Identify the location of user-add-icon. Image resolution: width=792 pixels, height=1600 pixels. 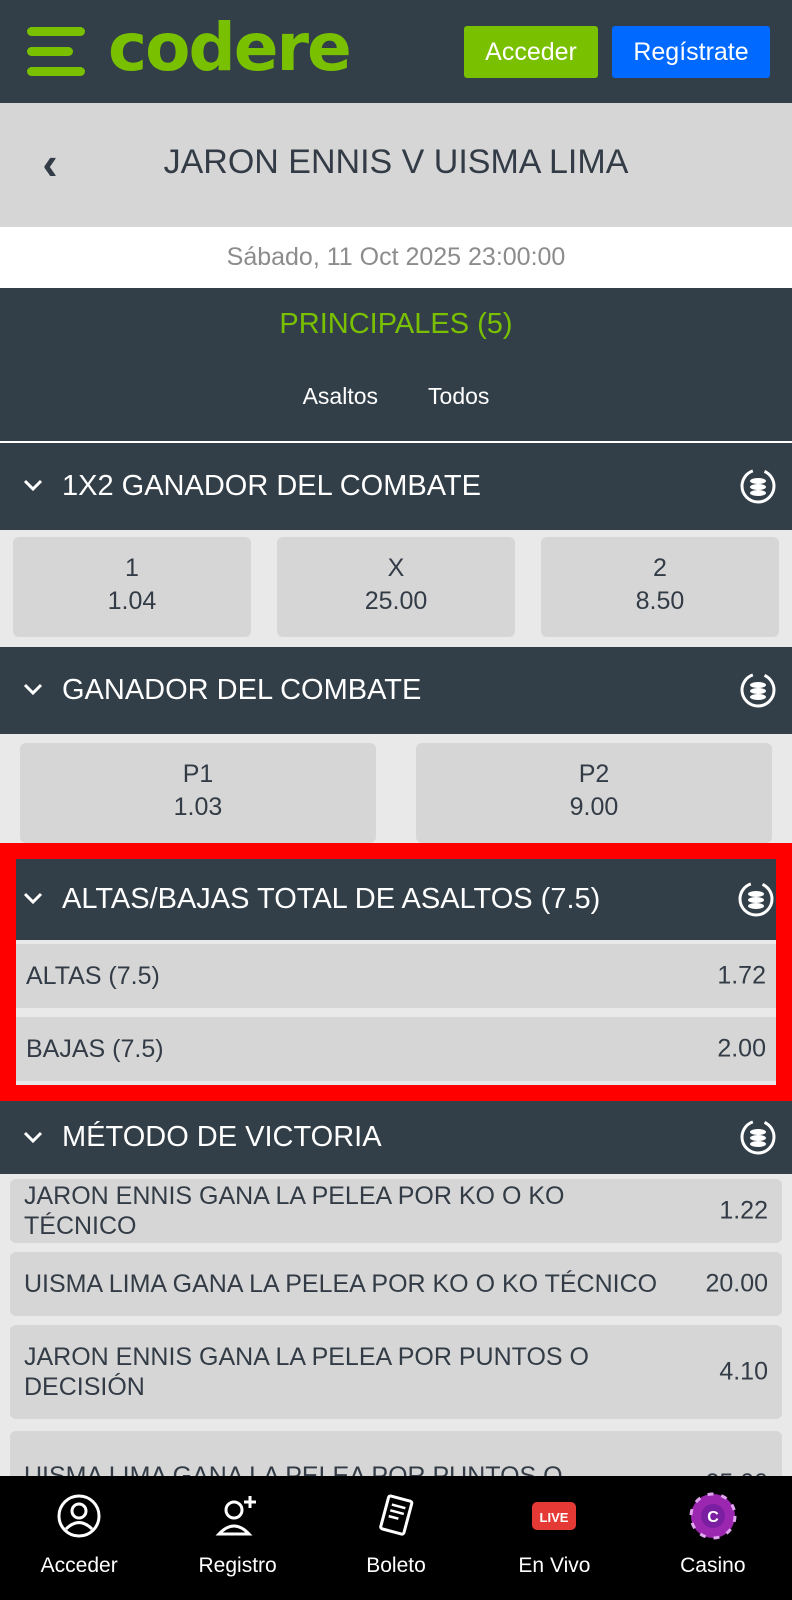
(235, 1516).